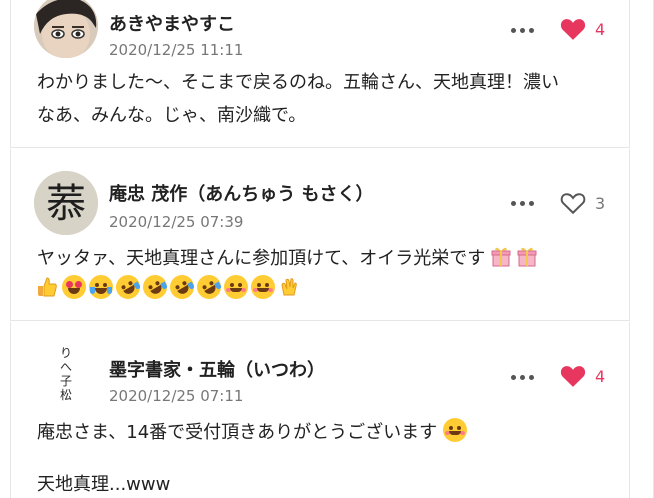 The height and width of the screenshot is (498, 654). Describe the element at coordinates (47, 287) in the screenshot. I see `thumbs-up-icon` at that location.